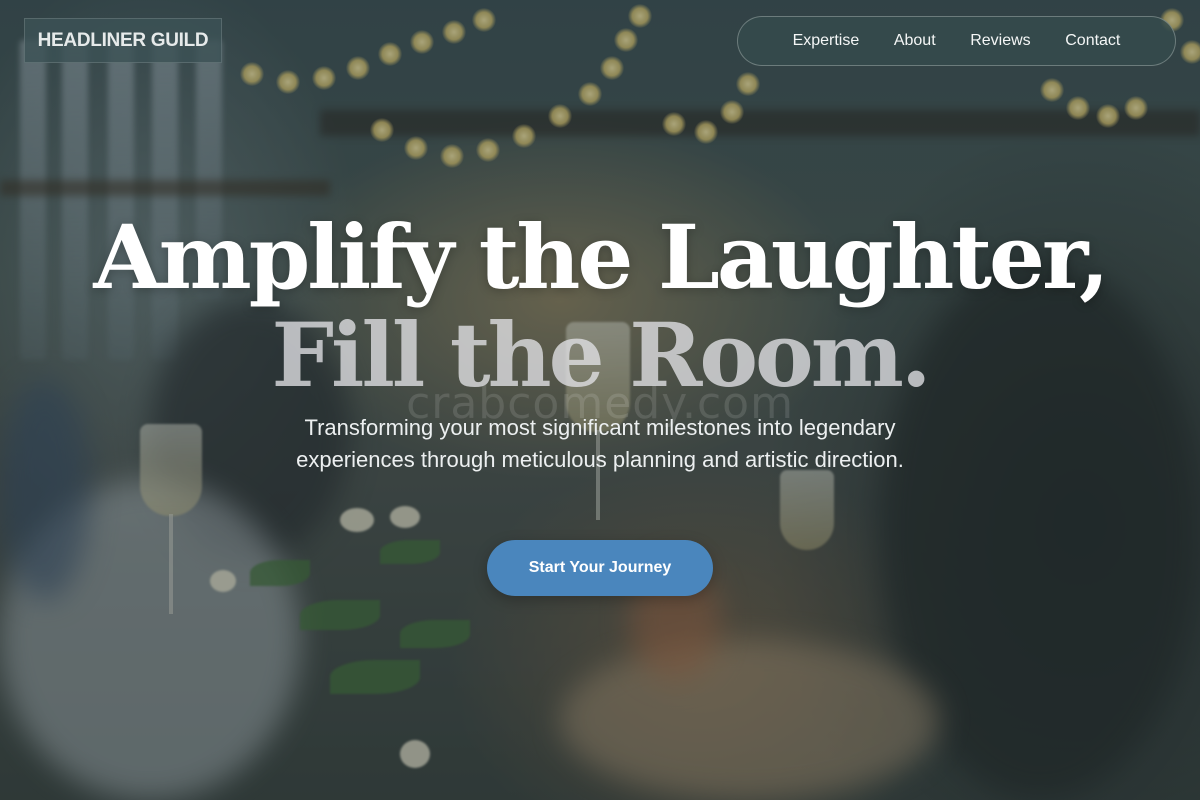  Describe the element at coordinates (1000, 41) in the screenshot. I see `nav-link-reviews: Reviews` at that location.